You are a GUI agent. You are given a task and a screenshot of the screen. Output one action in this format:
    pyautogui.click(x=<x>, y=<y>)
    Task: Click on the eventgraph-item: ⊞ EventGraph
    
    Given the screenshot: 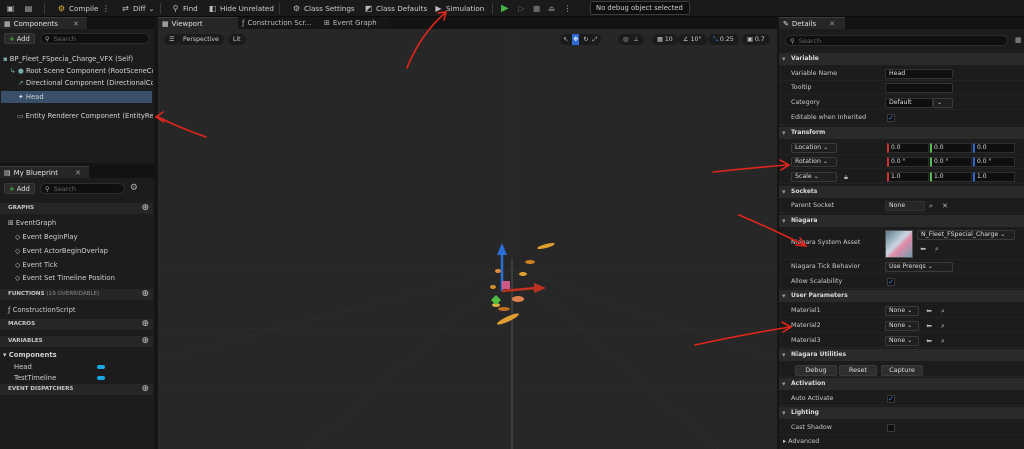 What is the action you would take?
    pyautogui.click(x=32, y=223)
    